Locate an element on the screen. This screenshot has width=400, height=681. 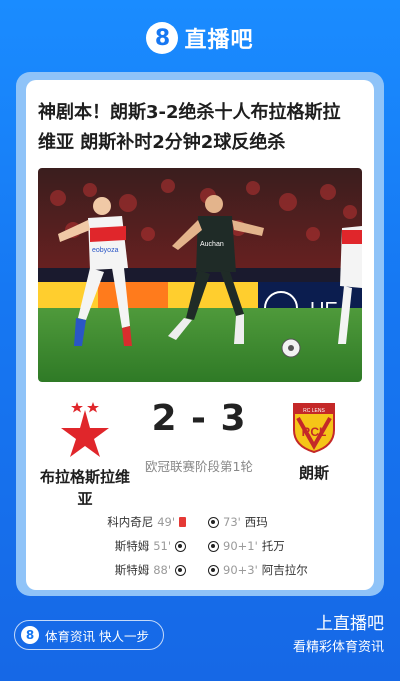
home-minute: 51' is located at coordinates (162, 546).